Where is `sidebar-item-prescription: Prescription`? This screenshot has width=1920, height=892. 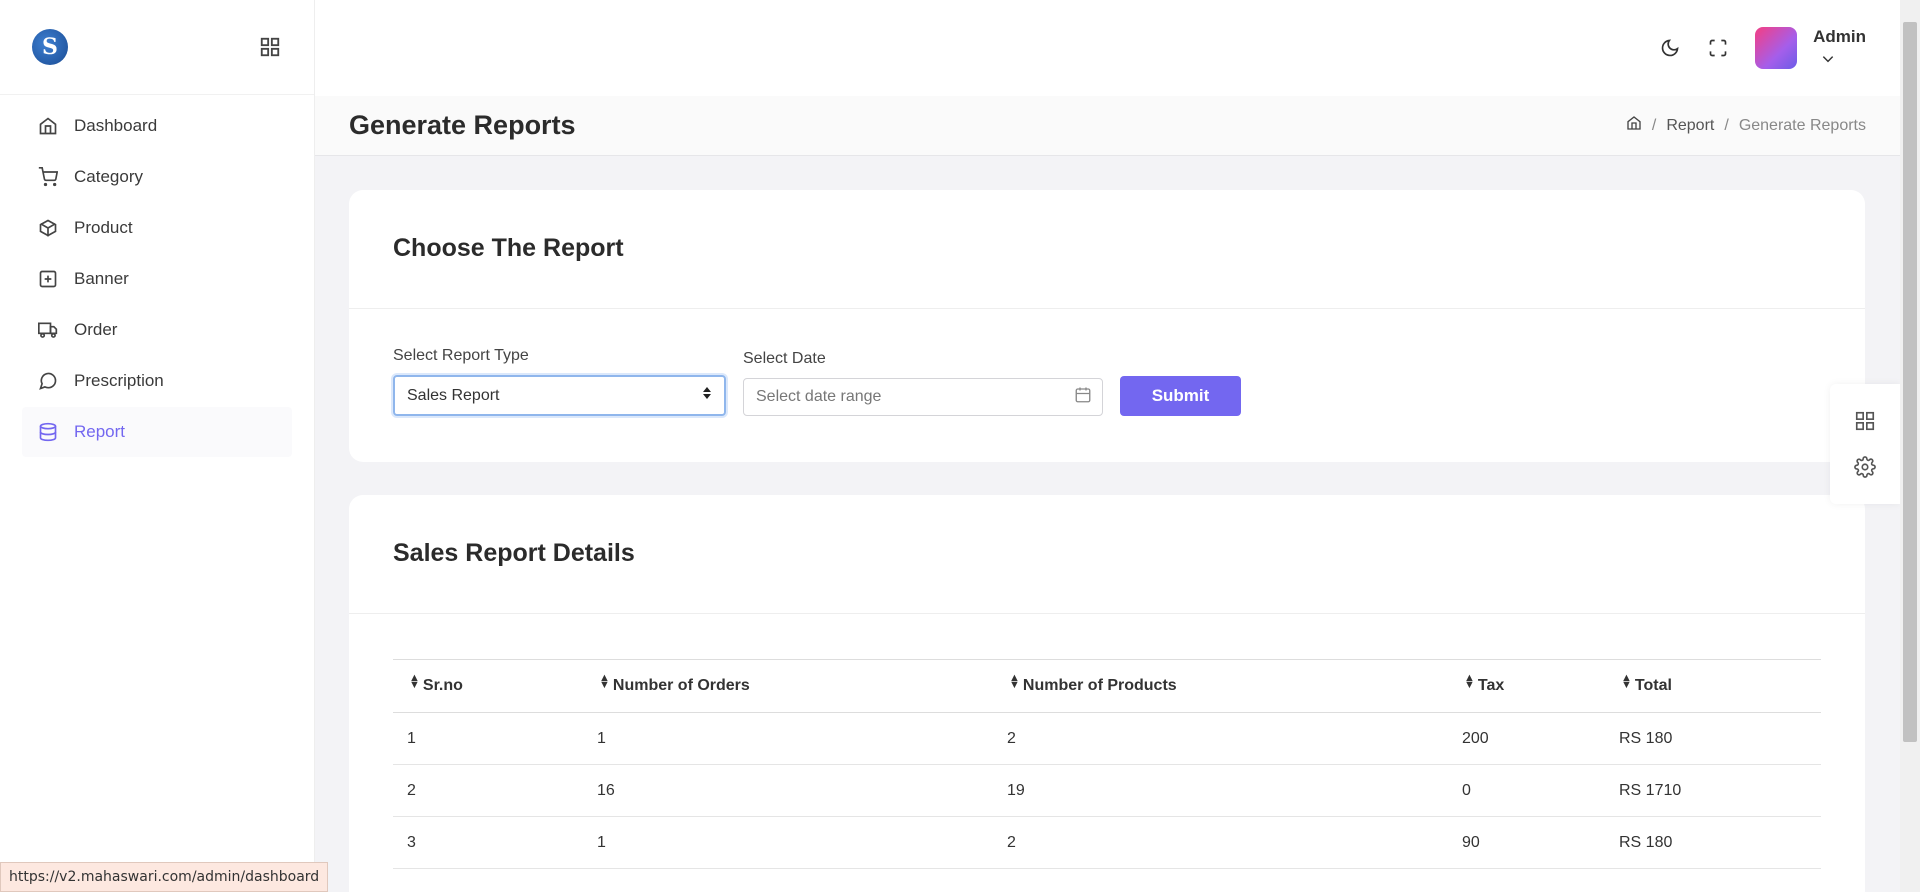
sidebar-item-prescription: Prescription is located at coordinates (157, 381).